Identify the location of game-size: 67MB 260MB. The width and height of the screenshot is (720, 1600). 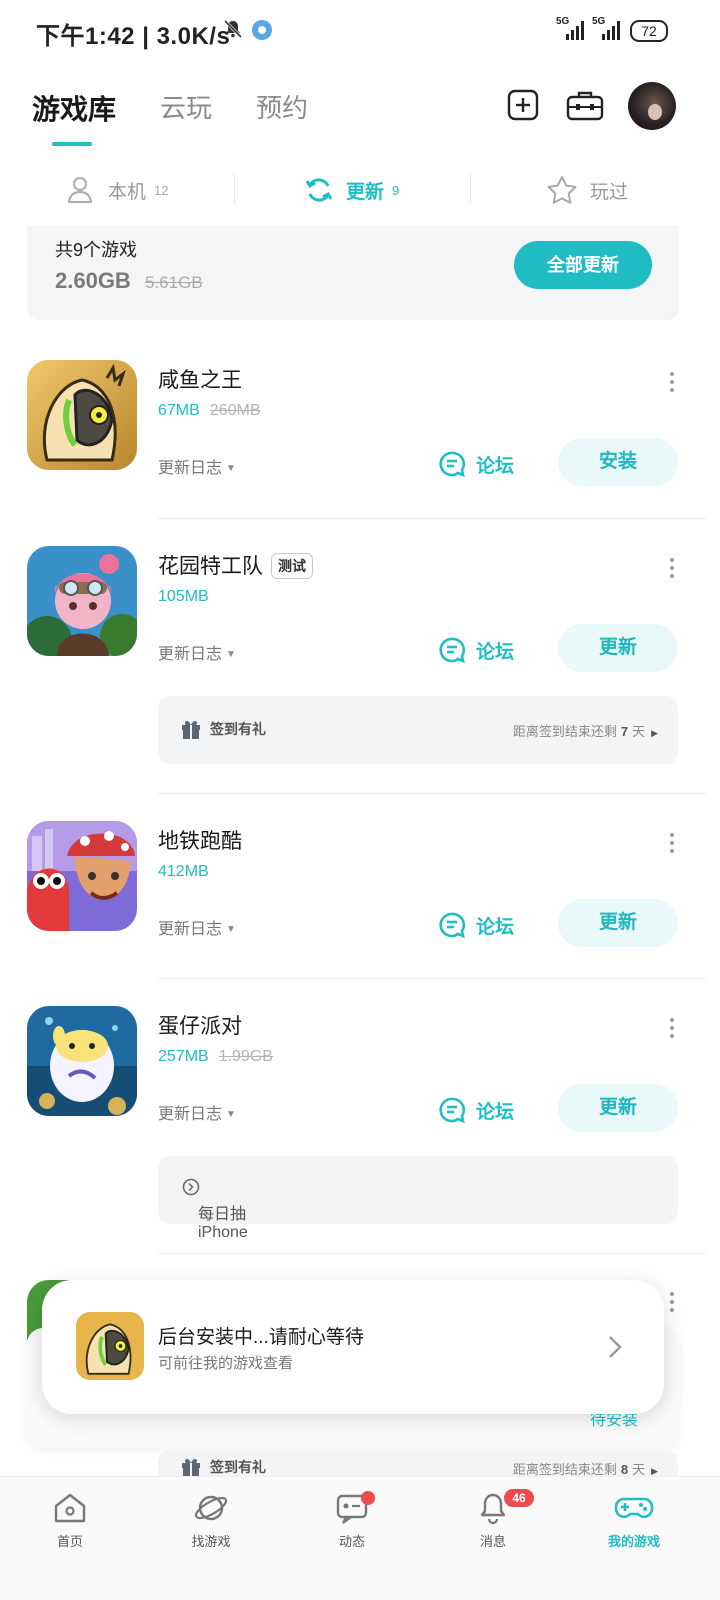
(209, 411).